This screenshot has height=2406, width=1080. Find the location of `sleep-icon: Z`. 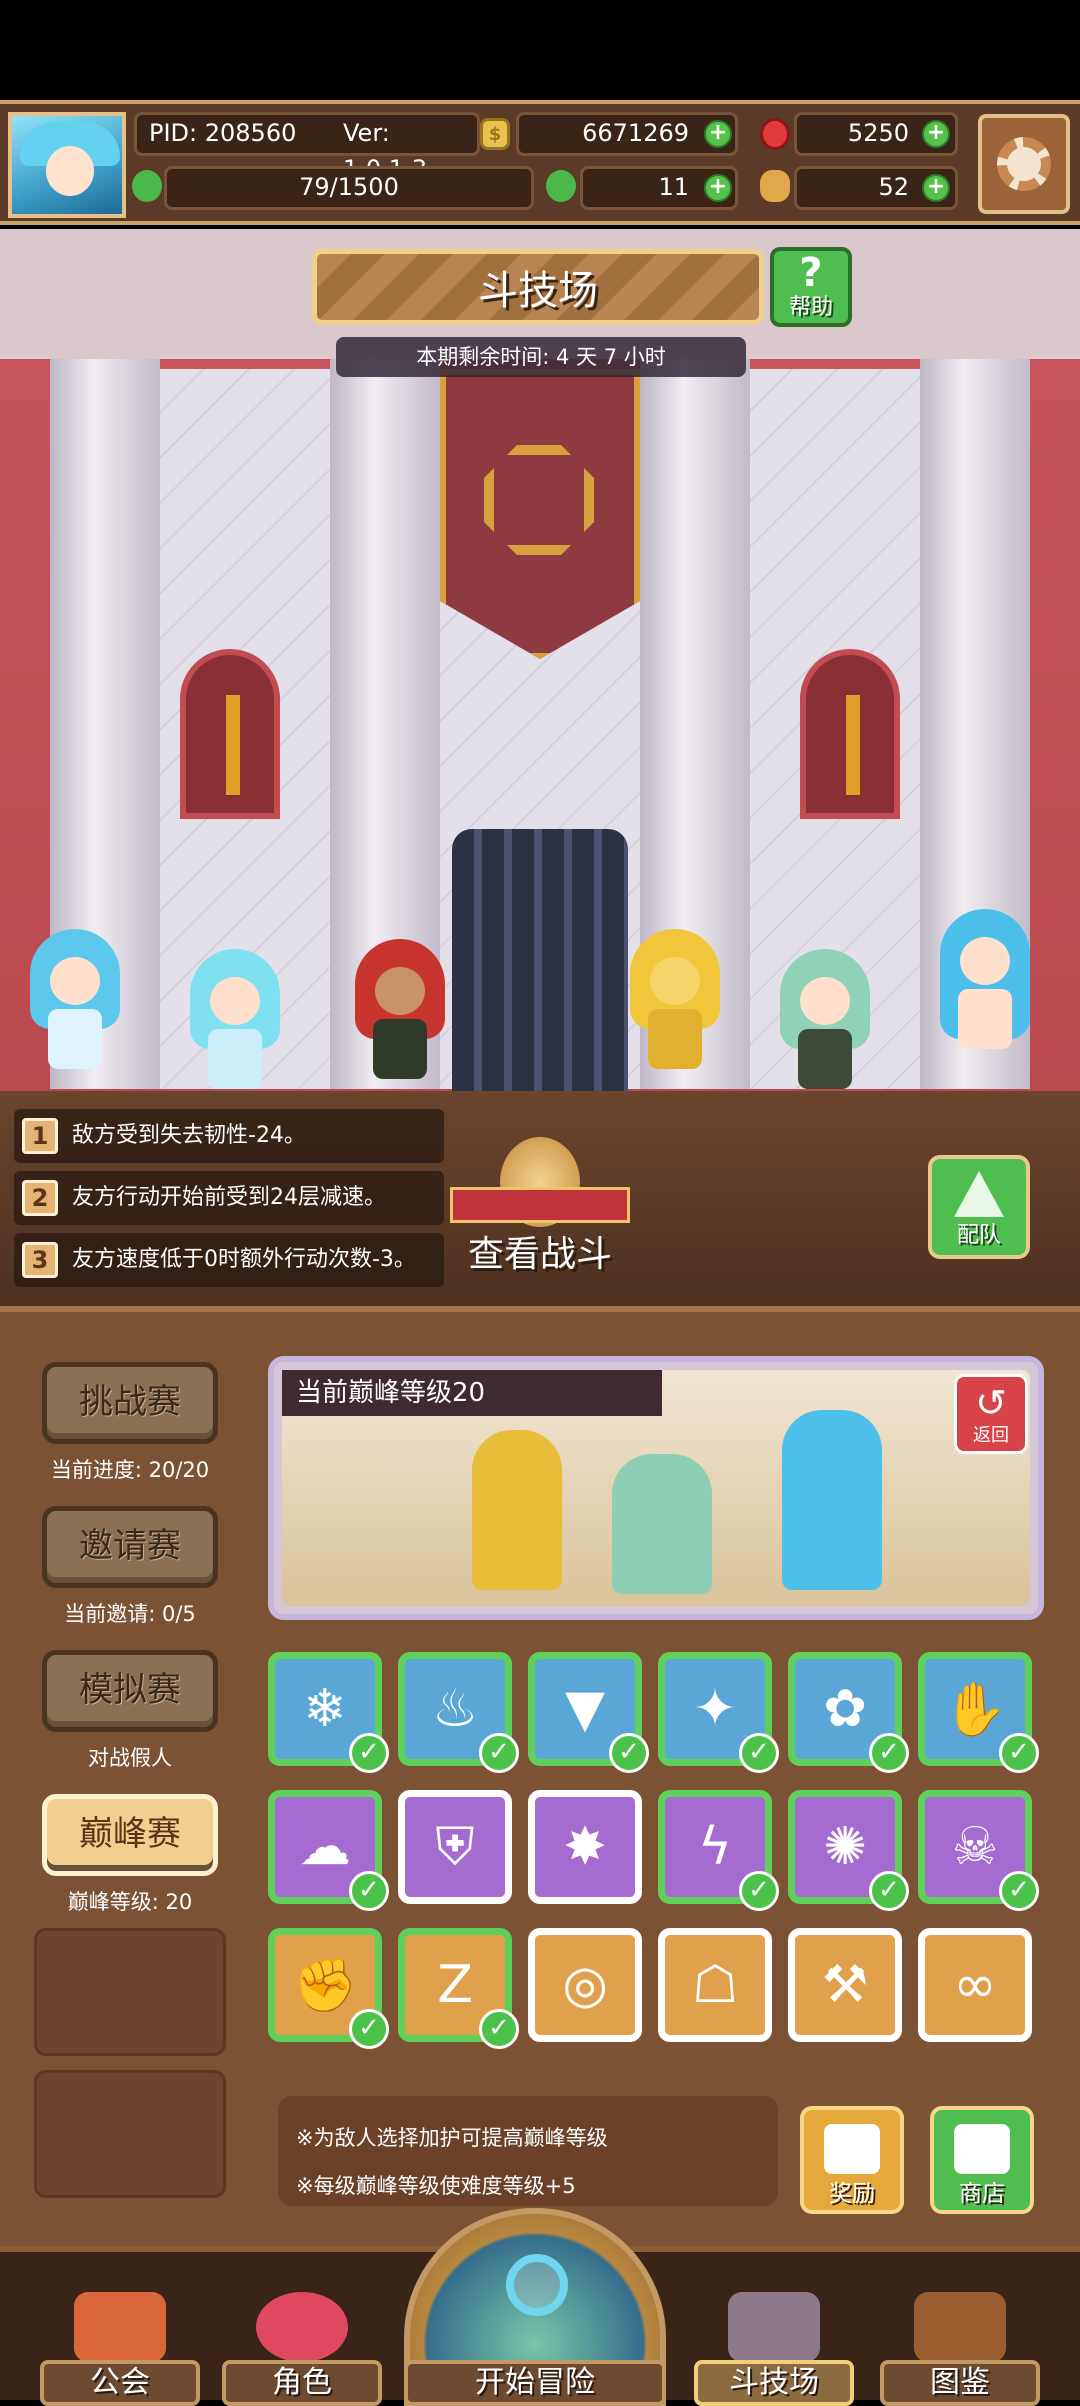

sleep-icon: Z is located at coordinates (455, 1985).